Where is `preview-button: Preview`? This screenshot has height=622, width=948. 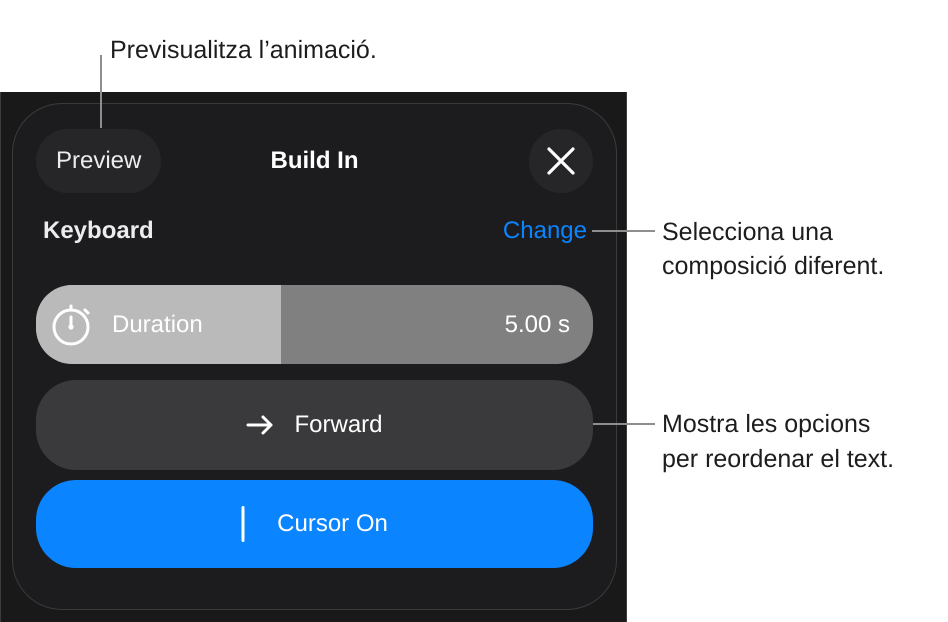 preview-button: Preview is located at coordinates (99, 161).